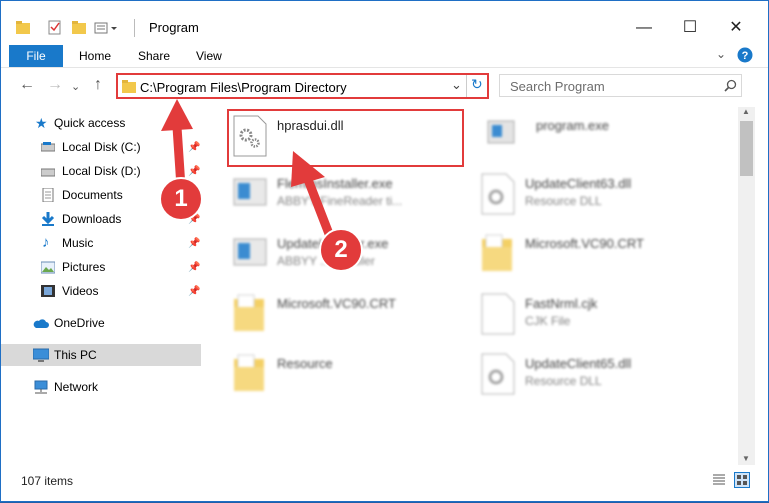  Describe the element at coordinates (341, 250) in the screenshot. I see `annotation-badge-2: 2` at that location.